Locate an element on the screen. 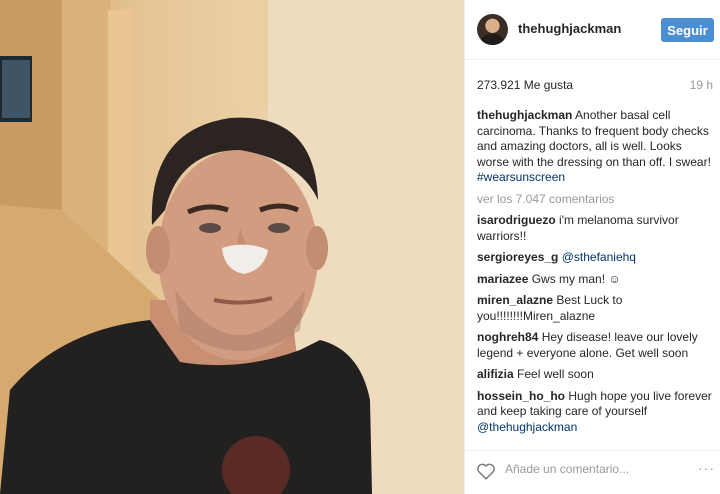 The image size is (720, 494). view-all-comments-link: ver los 7.047 comentarios is located at coordinates (595, 200).